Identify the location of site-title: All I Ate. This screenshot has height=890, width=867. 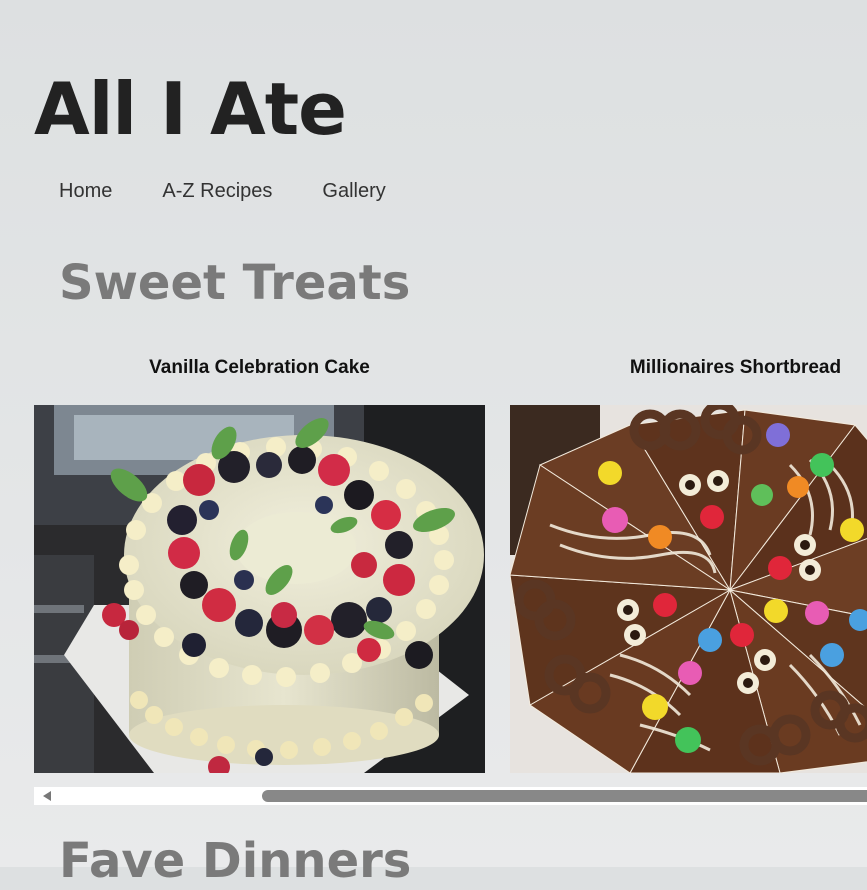
(190, 109).